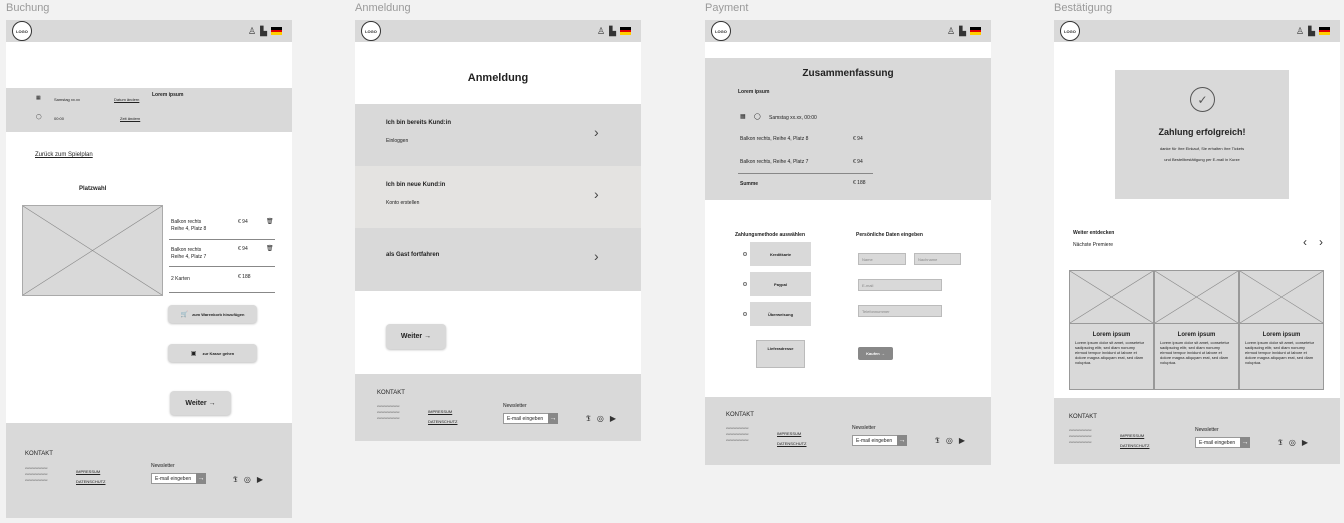  What do you see at coordinates (126, 99) in the screenshot?
I see `change-date-link: Datum ändern` at bounding box center [126, 99].